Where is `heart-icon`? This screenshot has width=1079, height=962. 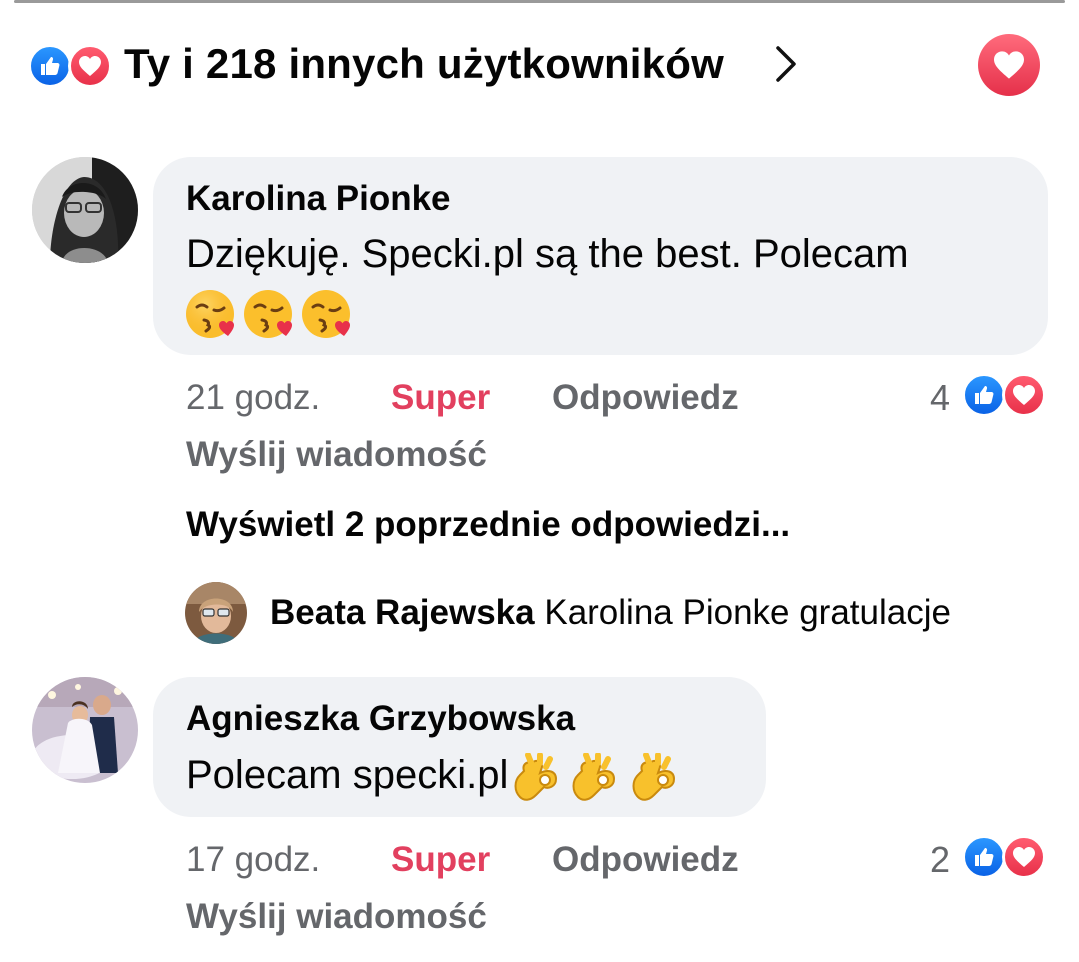
heart-icon is located at coordinates (1009, 65).